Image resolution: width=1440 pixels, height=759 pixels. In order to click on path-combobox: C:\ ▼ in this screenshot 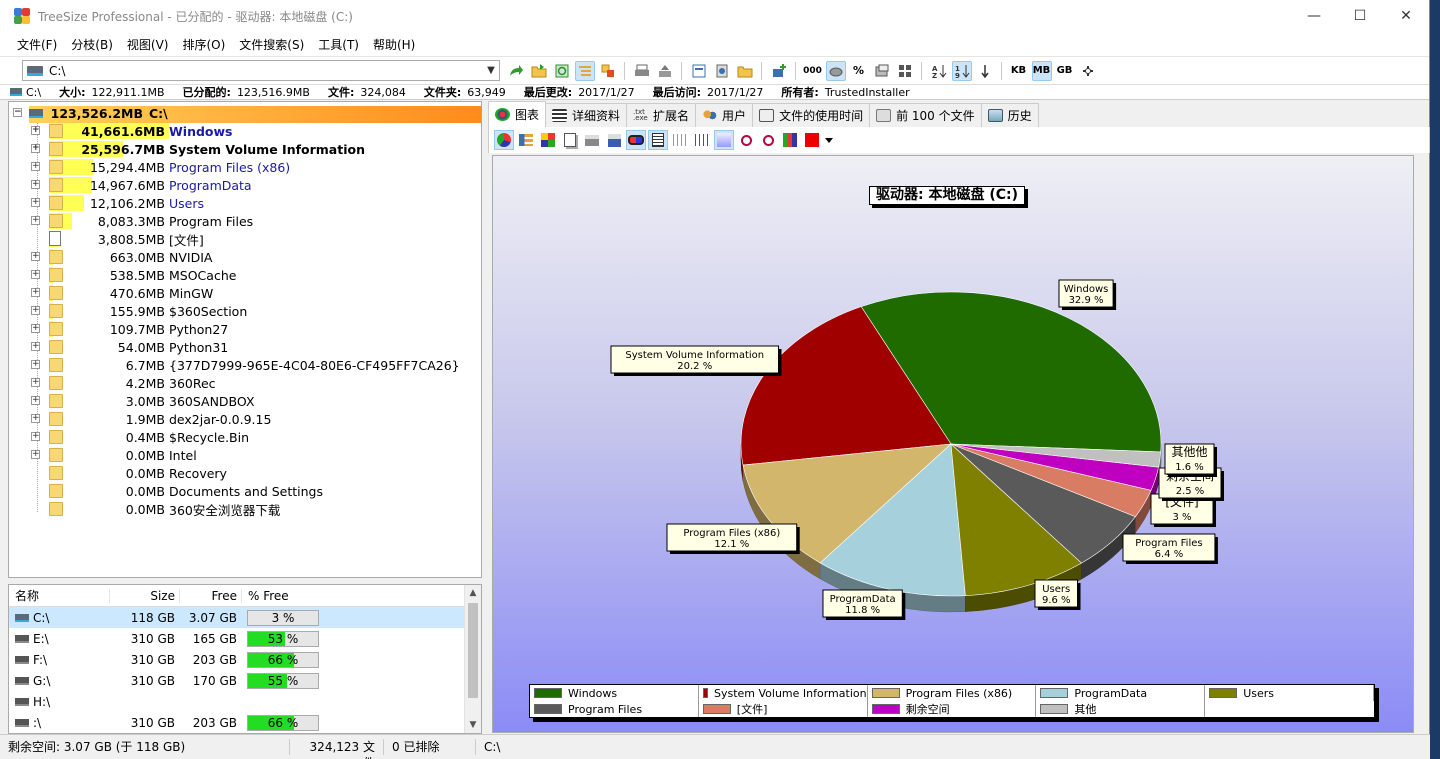, I will do `click(261, 70)`.